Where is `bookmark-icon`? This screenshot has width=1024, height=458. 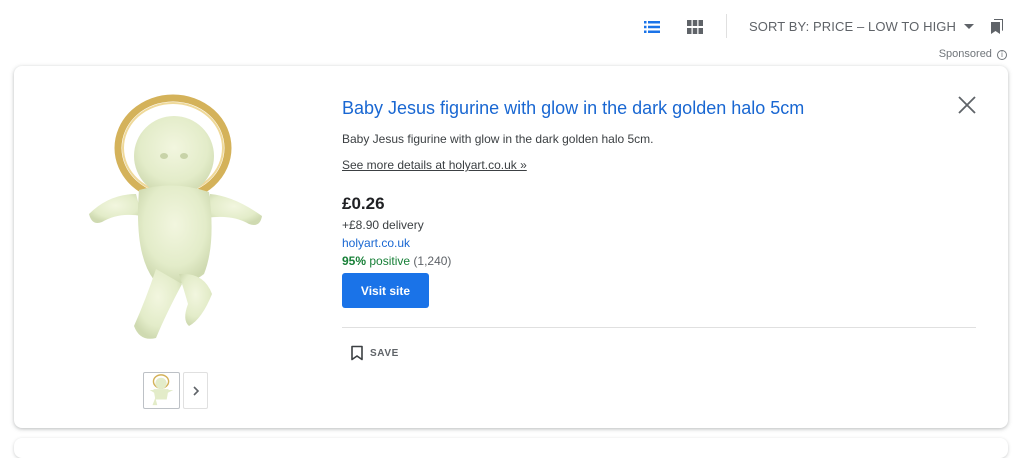
bookmark-icon is located at coordinates (357, 353).